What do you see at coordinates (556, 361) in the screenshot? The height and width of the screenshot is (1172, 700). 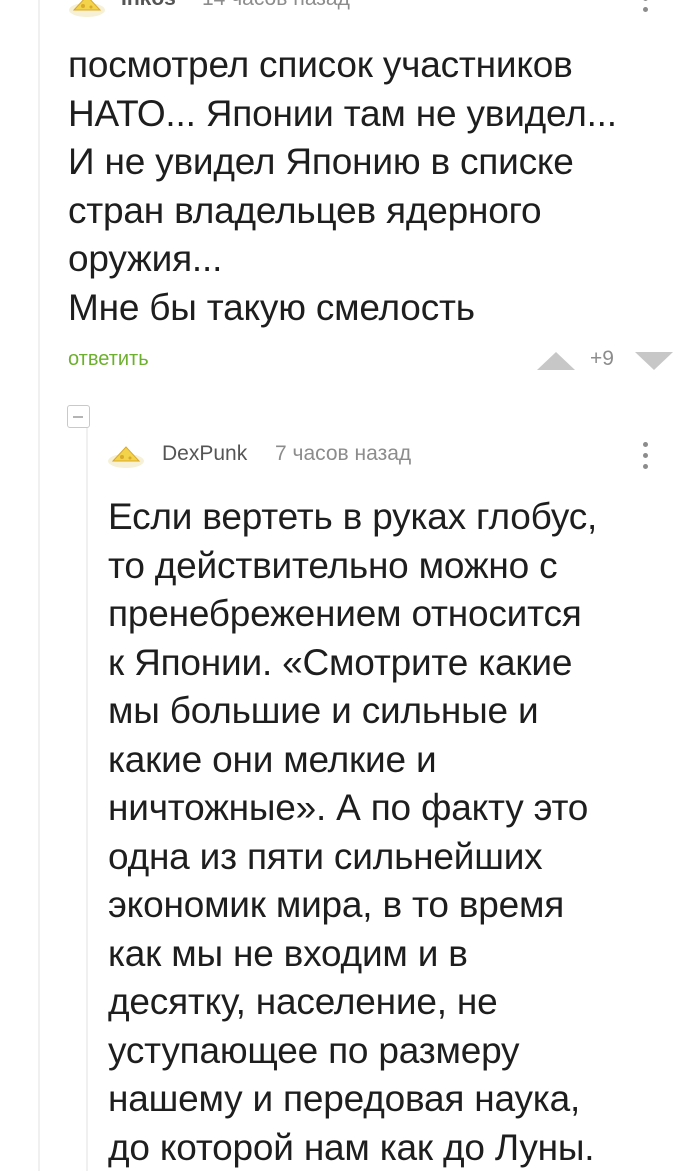 I see `vote-up-icon` at bounding box center [556, 361].